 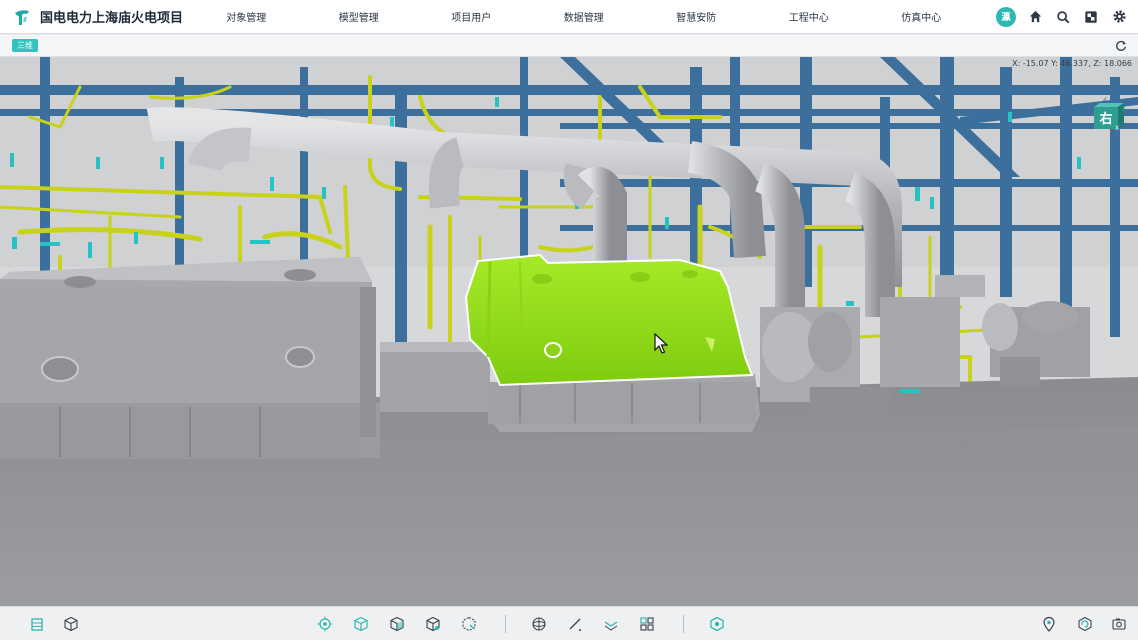 I want to click on cube-outline-icon, so click(x=71, y=624).